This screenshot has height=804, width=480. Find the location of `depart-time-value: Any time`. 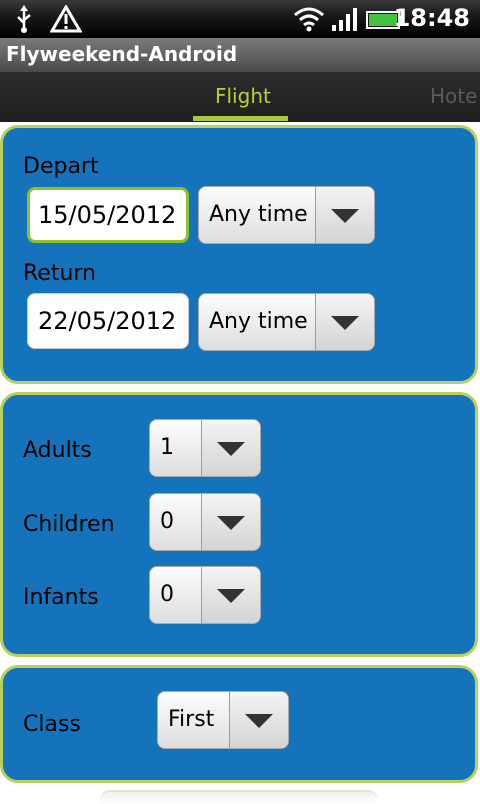

depart-time-value: Any time is located at coordinates (258, 214).